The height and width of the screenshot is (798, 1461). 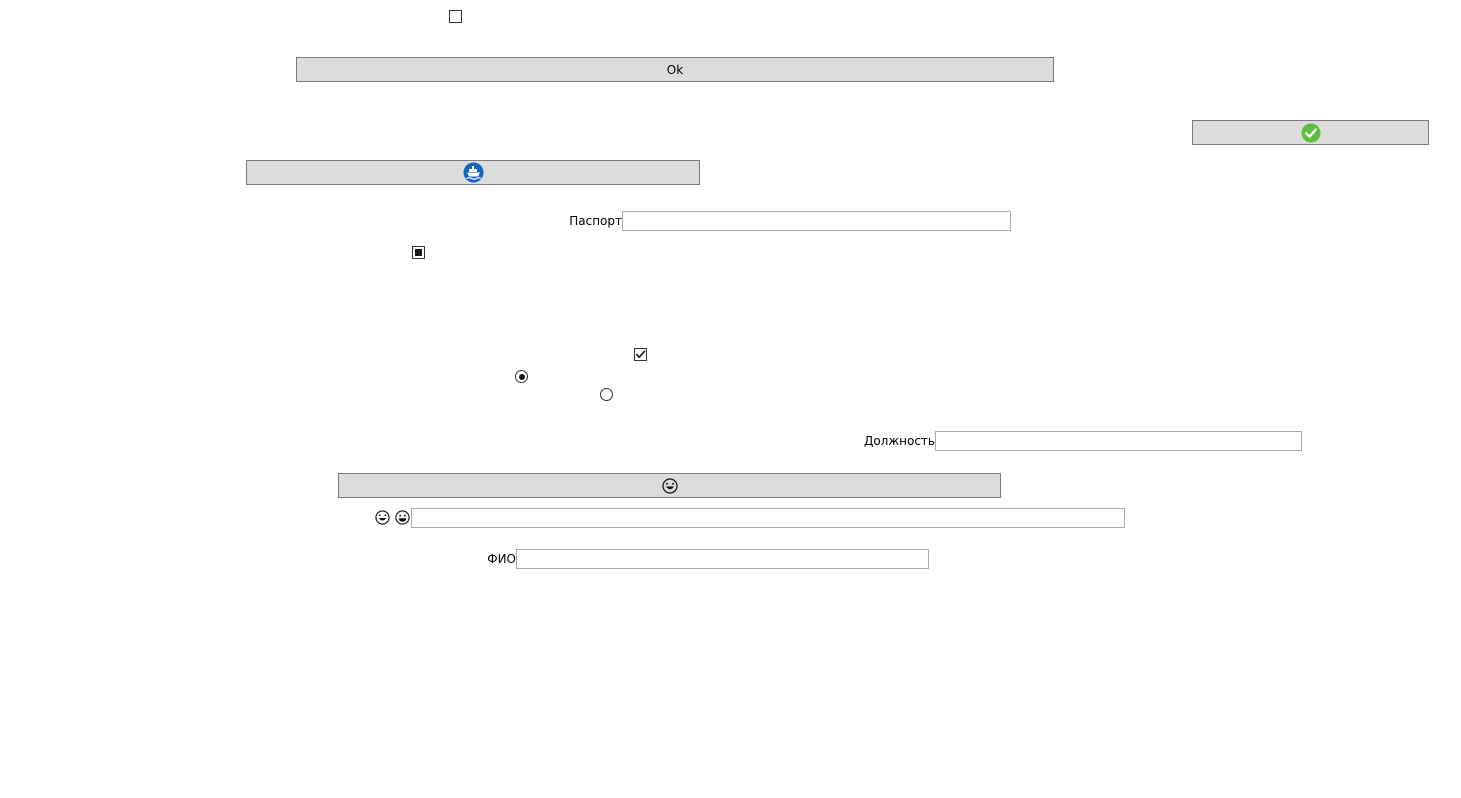 I want to click on ok-button-label: Ok, so click(x=675, y=69).